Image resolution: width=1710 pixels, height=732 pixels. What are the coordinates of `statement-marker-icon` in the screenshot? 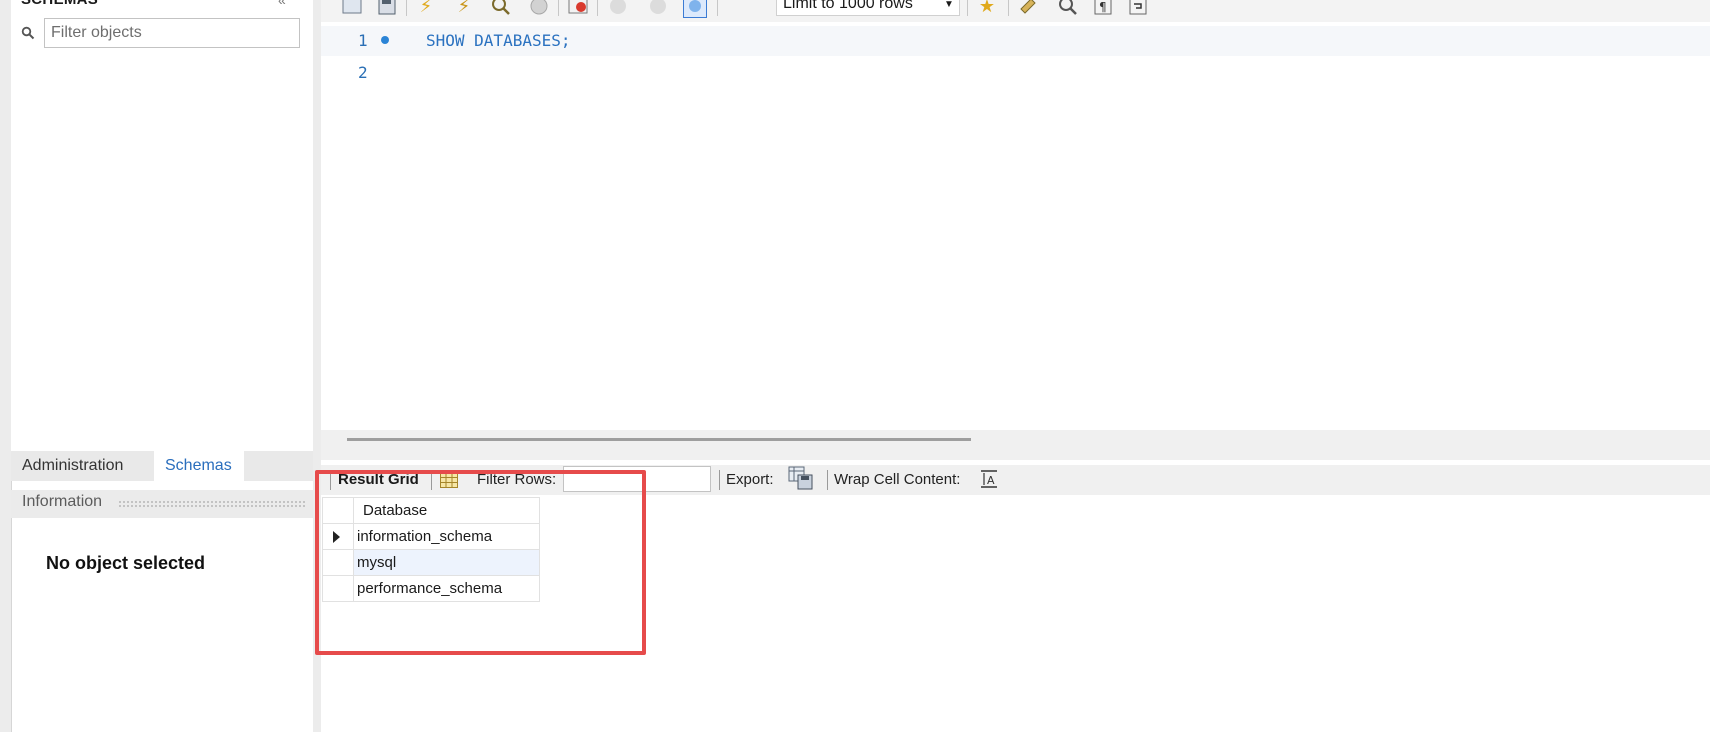 It's located at (385, 40).